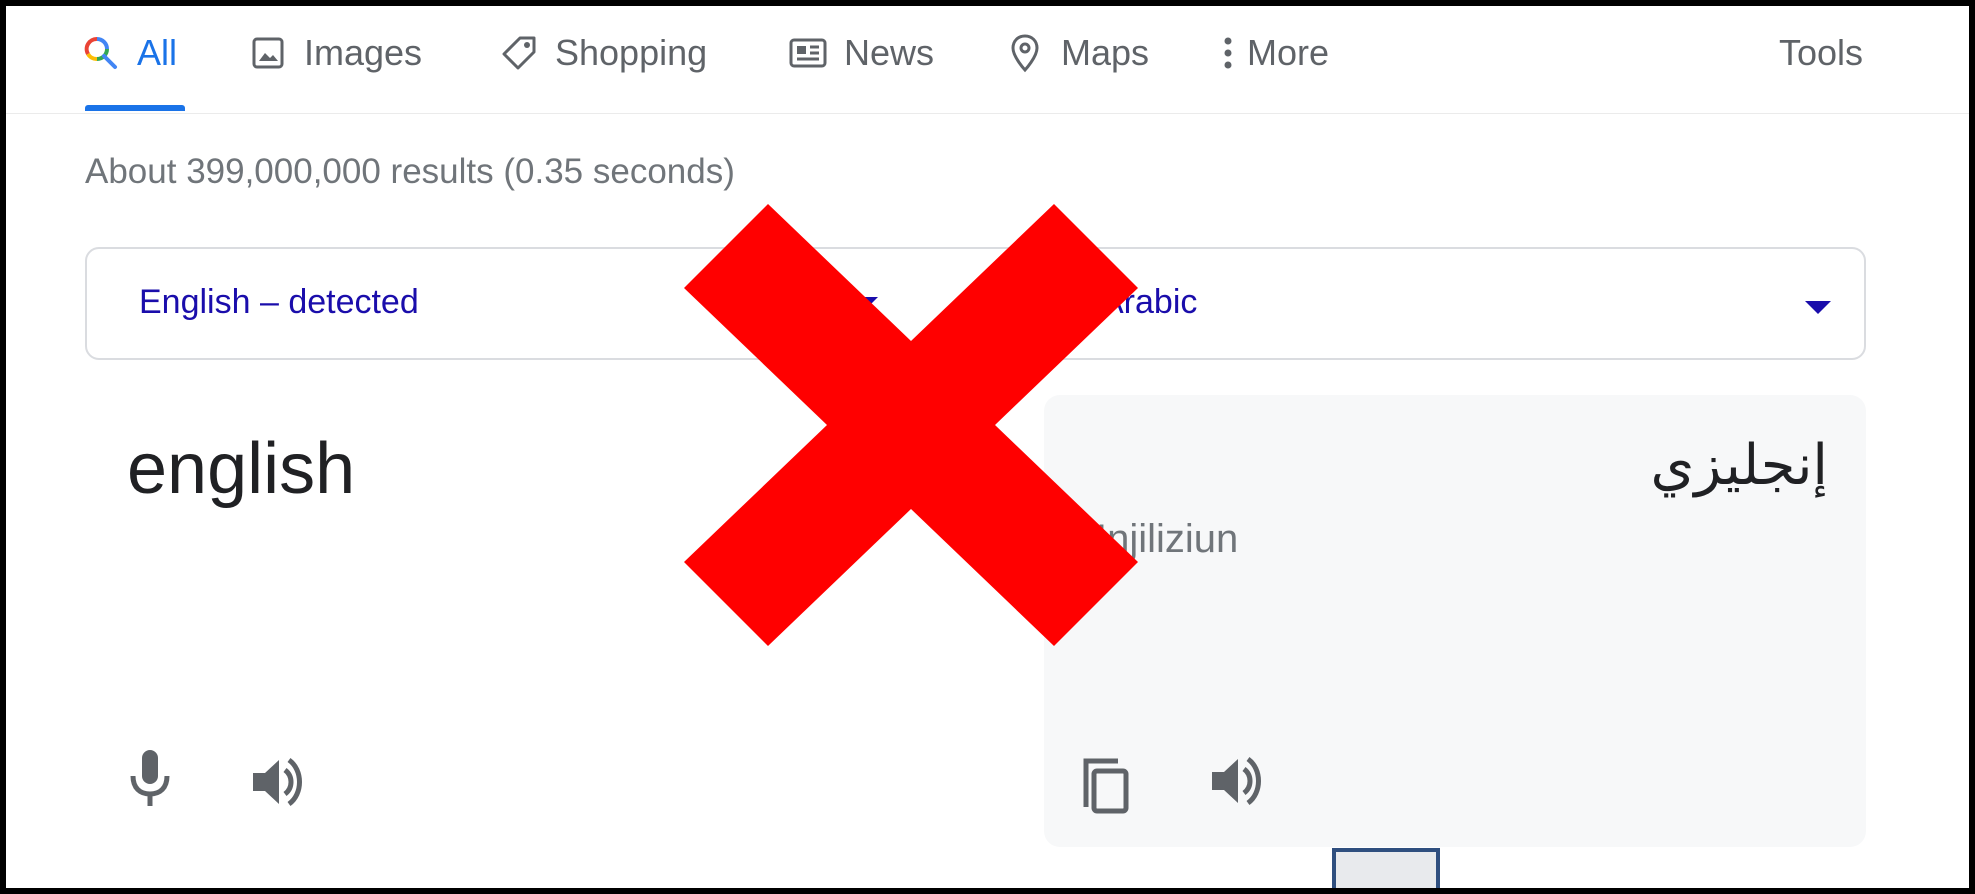 The width and height of the screenshot is (1975, 894). What do you see at coordinates (157, 52) in the screenshot?
I see `tab-all-label: All` at bounding box center [157, 52].